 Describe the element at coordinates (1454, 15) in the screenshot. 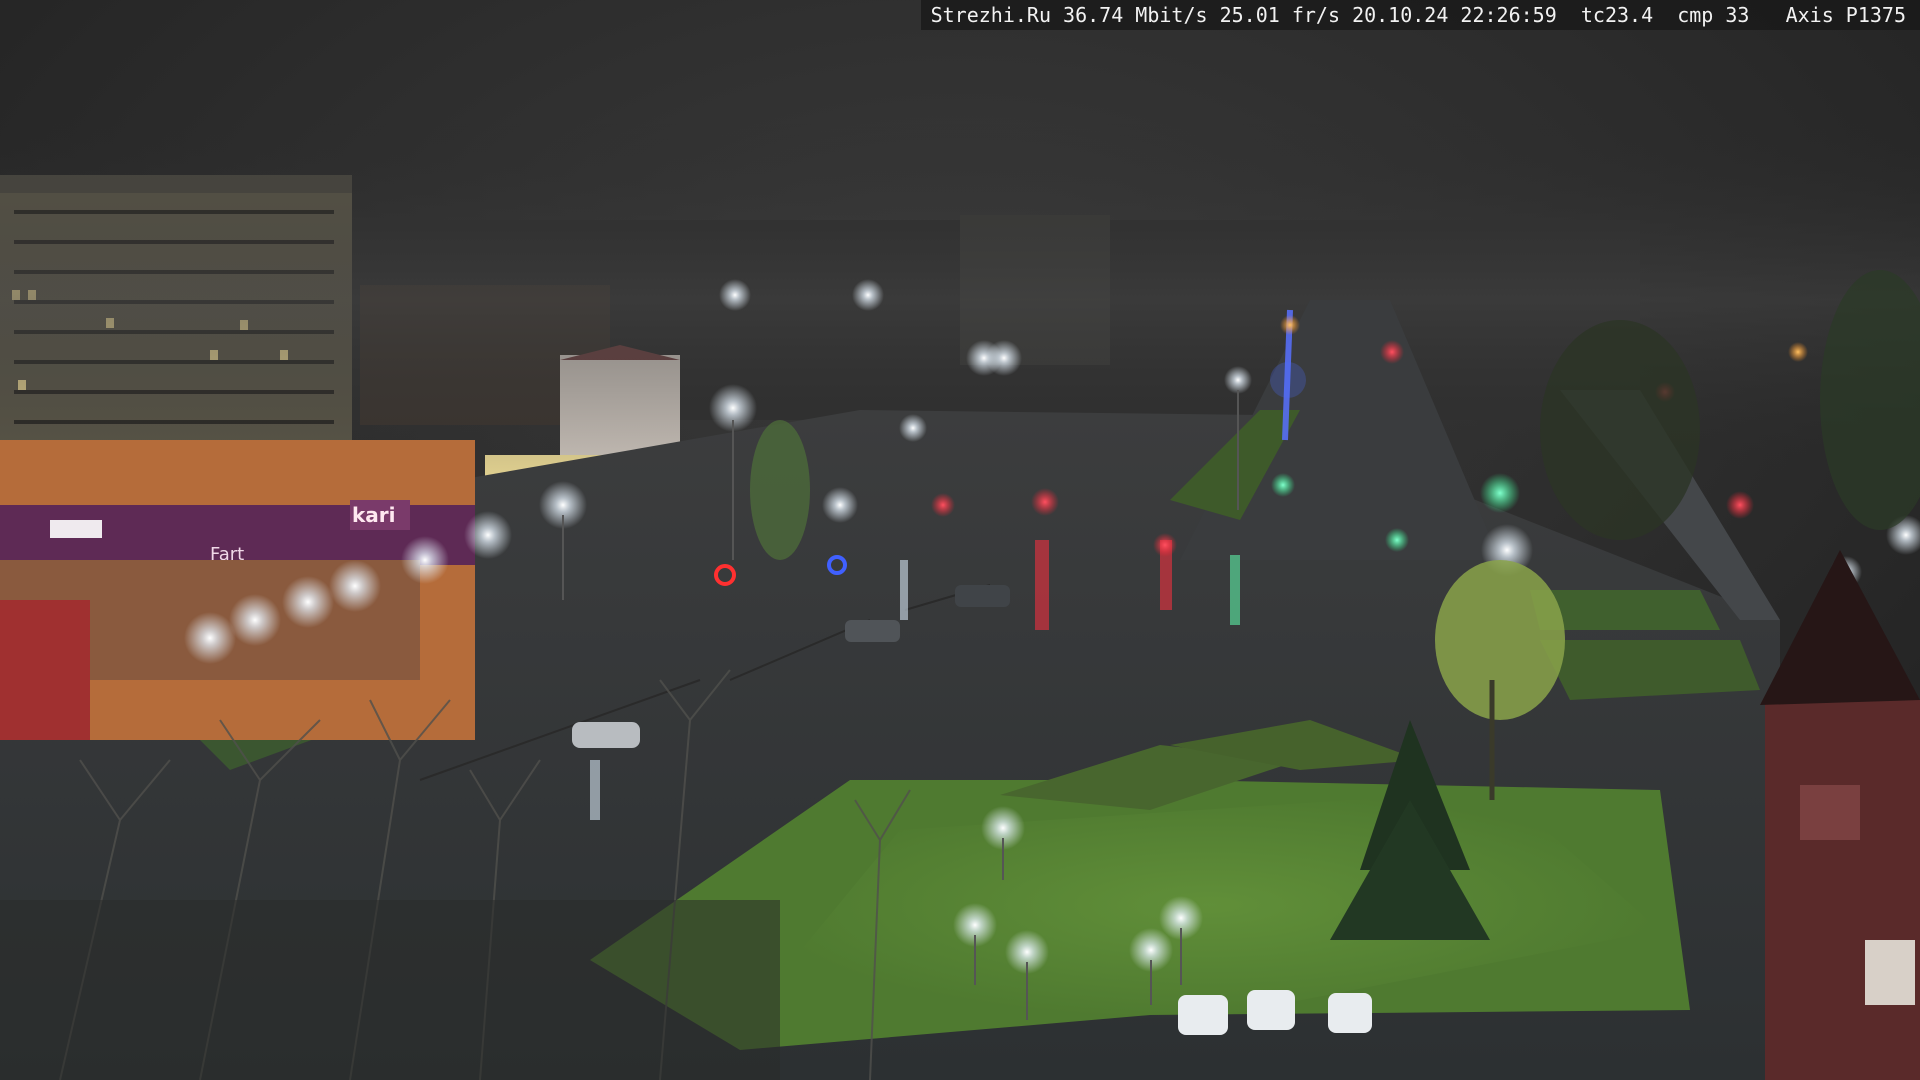

I see `overlay-datetime: 20.10.24 22:26:59` at that location.